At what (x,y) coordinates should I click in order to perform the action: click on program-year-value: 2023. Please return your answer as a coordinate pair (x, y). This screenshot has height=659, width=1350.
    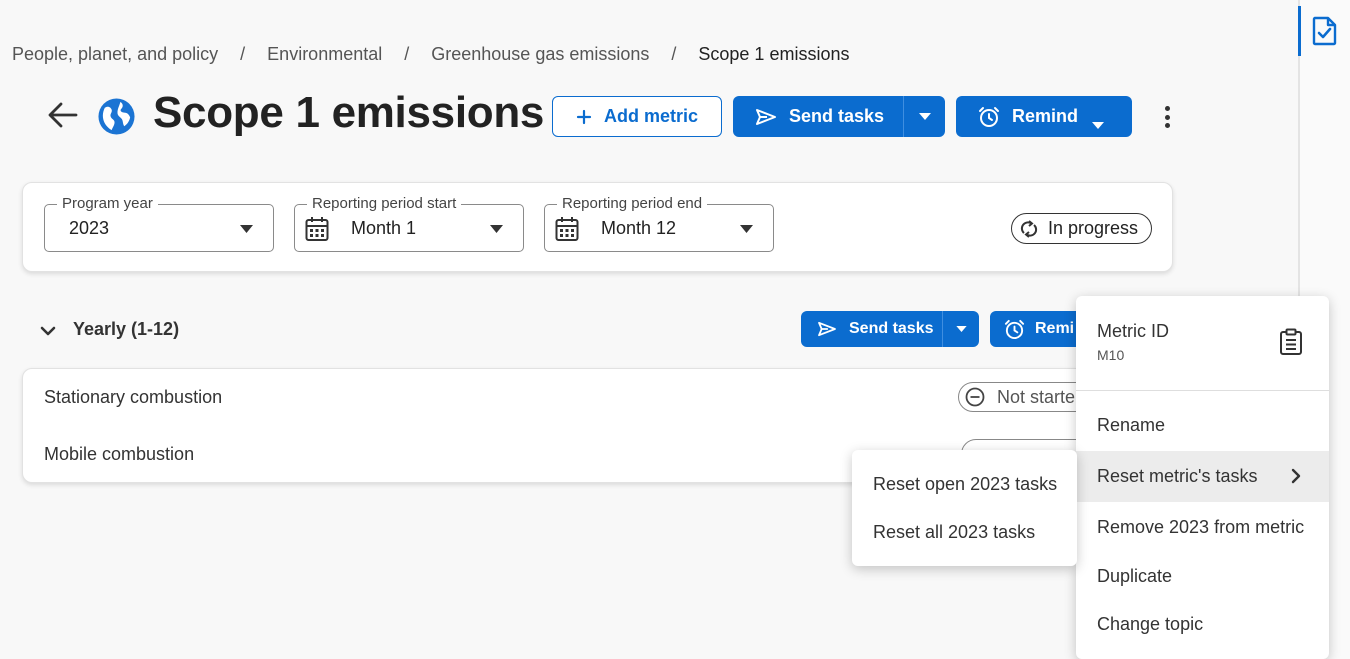
    Looking at the image, I should click on (89, 228).